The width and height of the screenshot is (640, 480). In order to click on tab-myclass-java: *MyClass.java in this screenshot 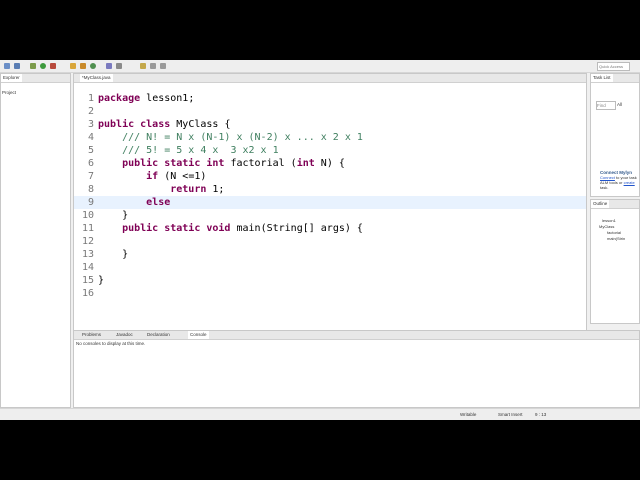, I will do `click(96, 78)`.